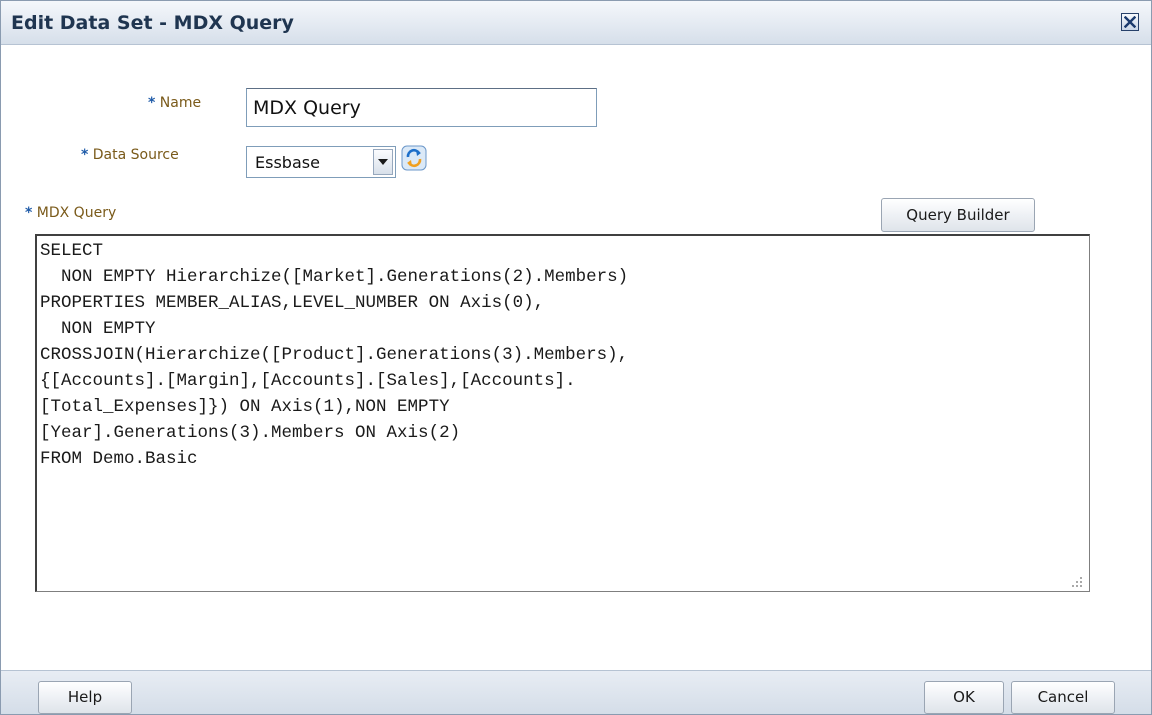 The height and width of the screenshot is (715, 1152). I want to click on dropdown-button, so click(383, 162).